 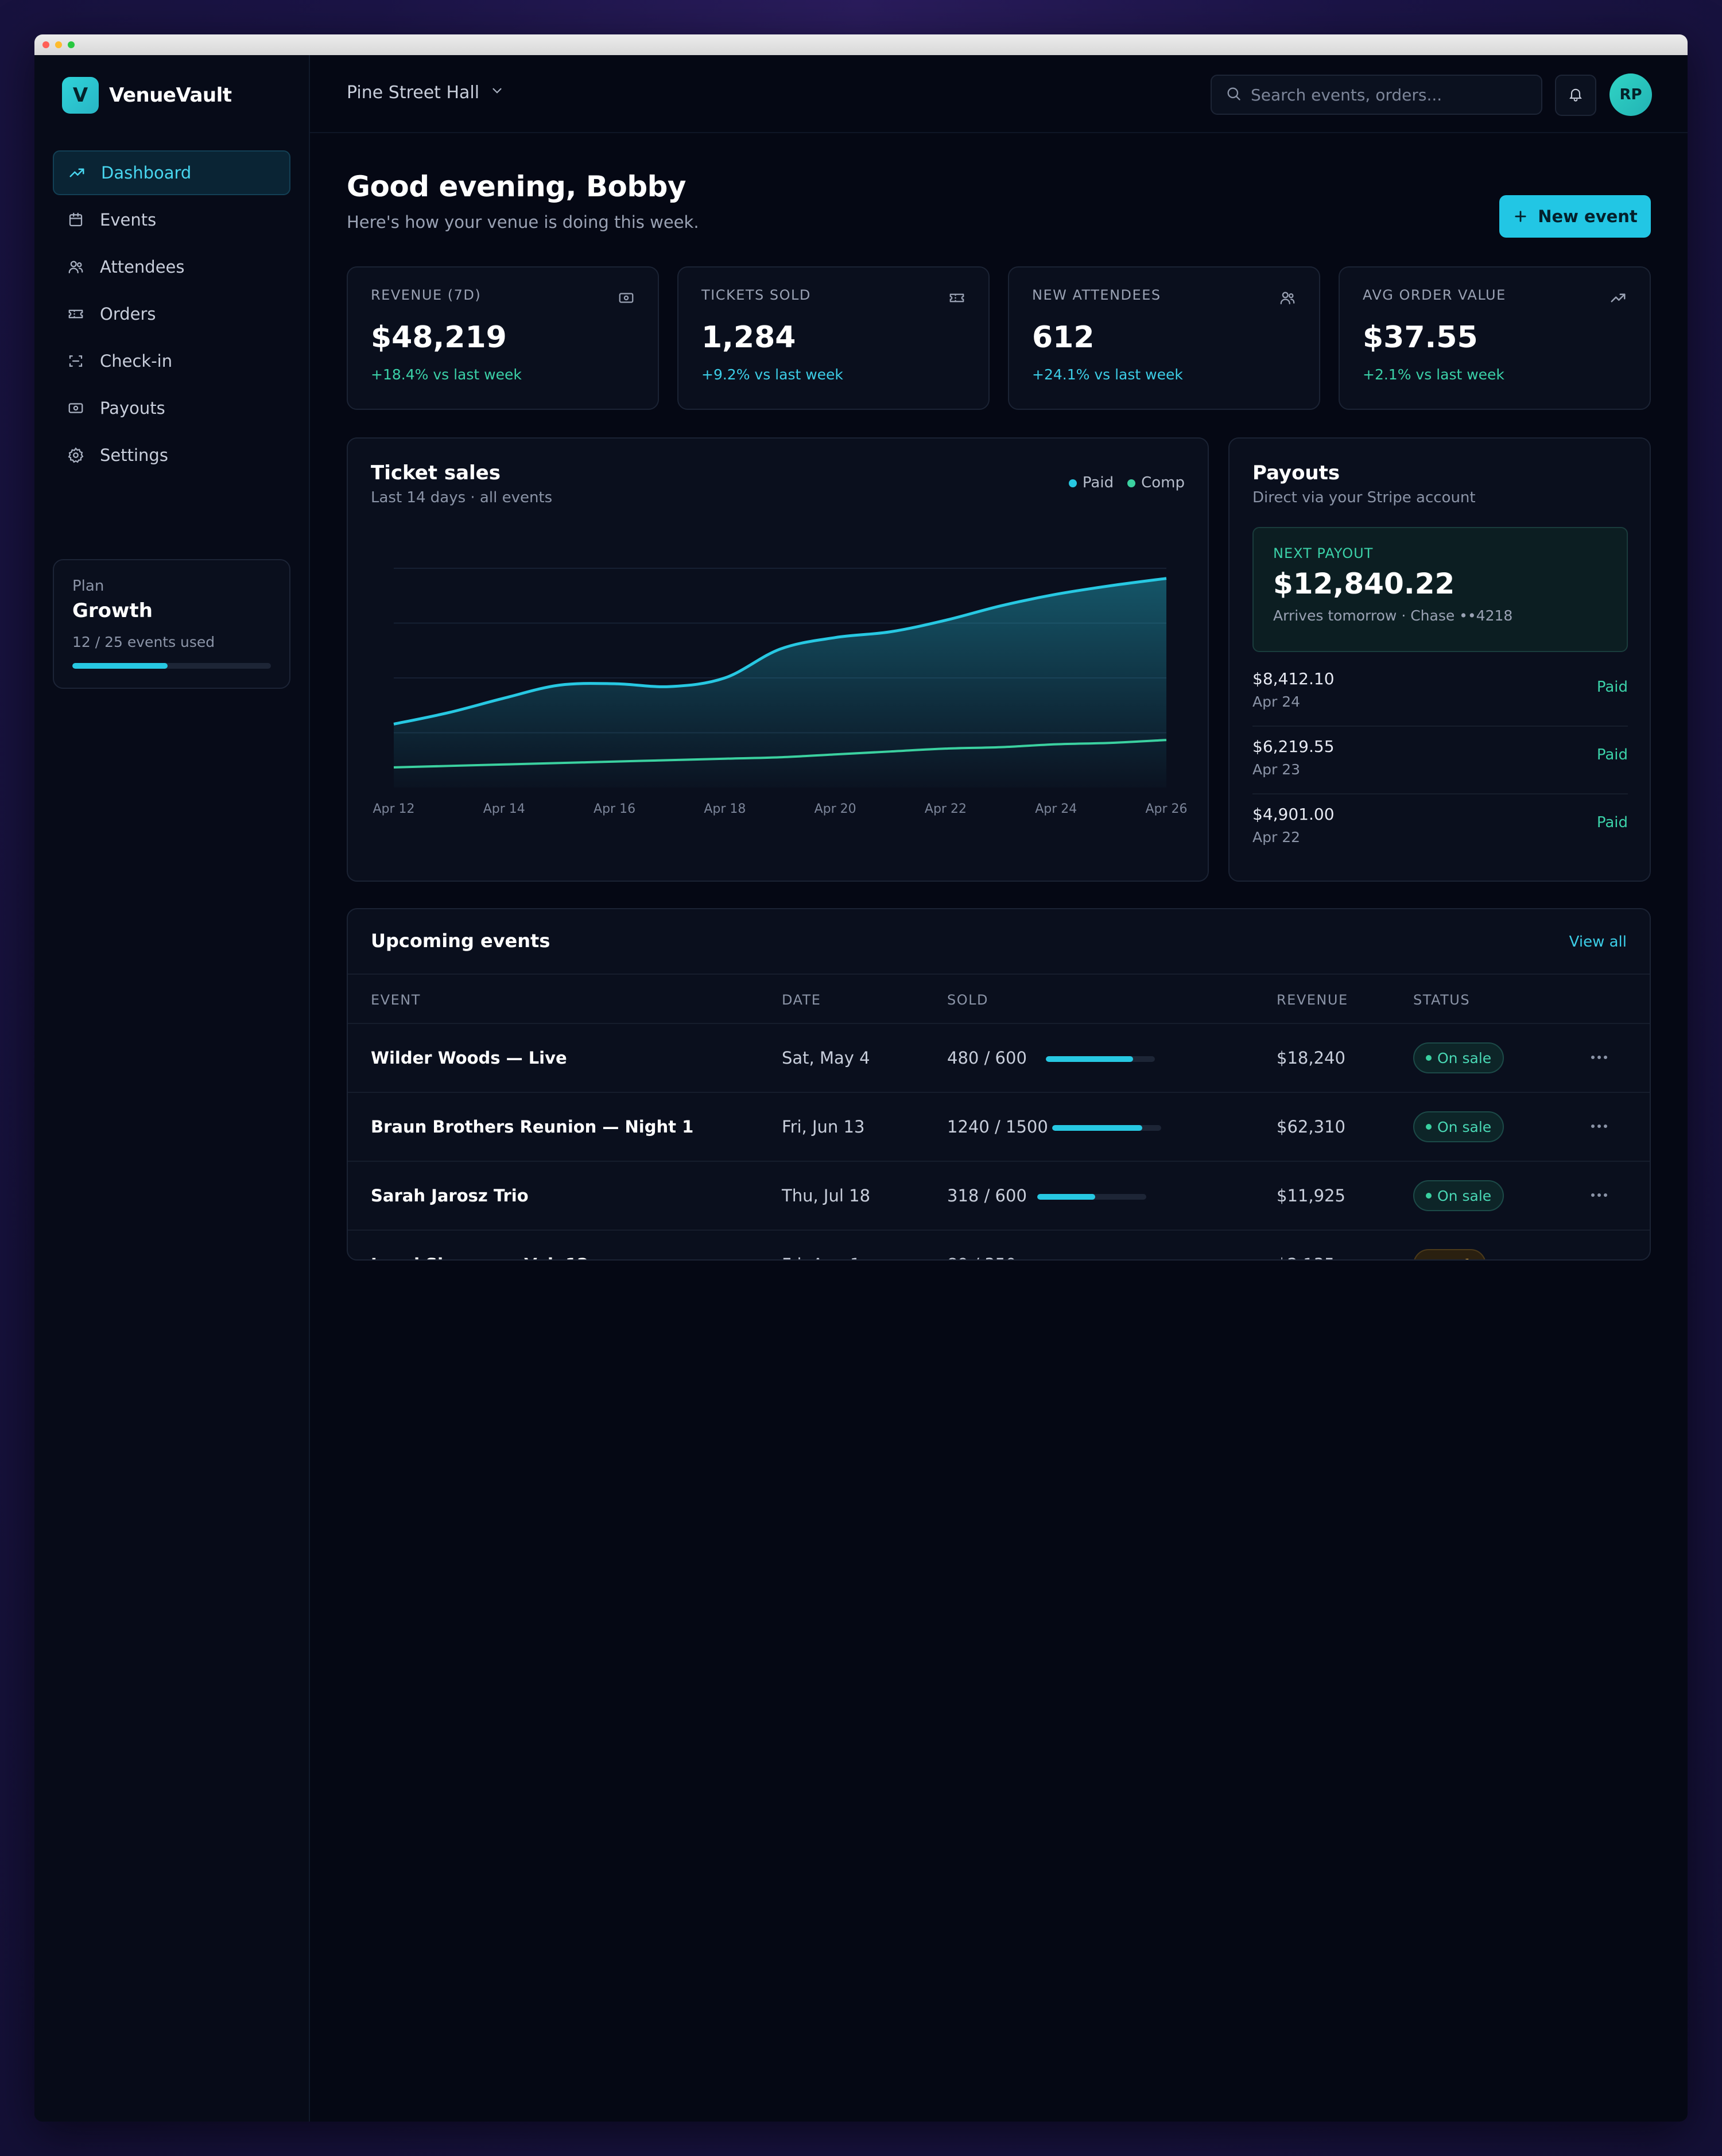 I want to click on stat-card-revenue: REVENUE (7D) $48,219 +18.4% vs last week, so click(x=503, y=338).